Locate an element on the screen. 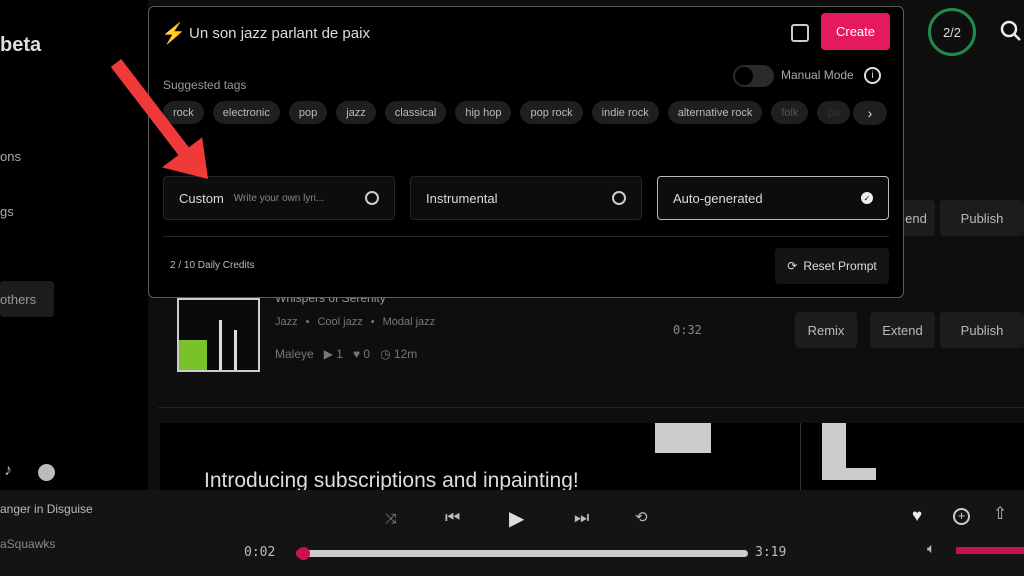 Image resolution: width=1024 pixels, height=576 pixels. remix-label: Remix is located at coordinates (826, 330).